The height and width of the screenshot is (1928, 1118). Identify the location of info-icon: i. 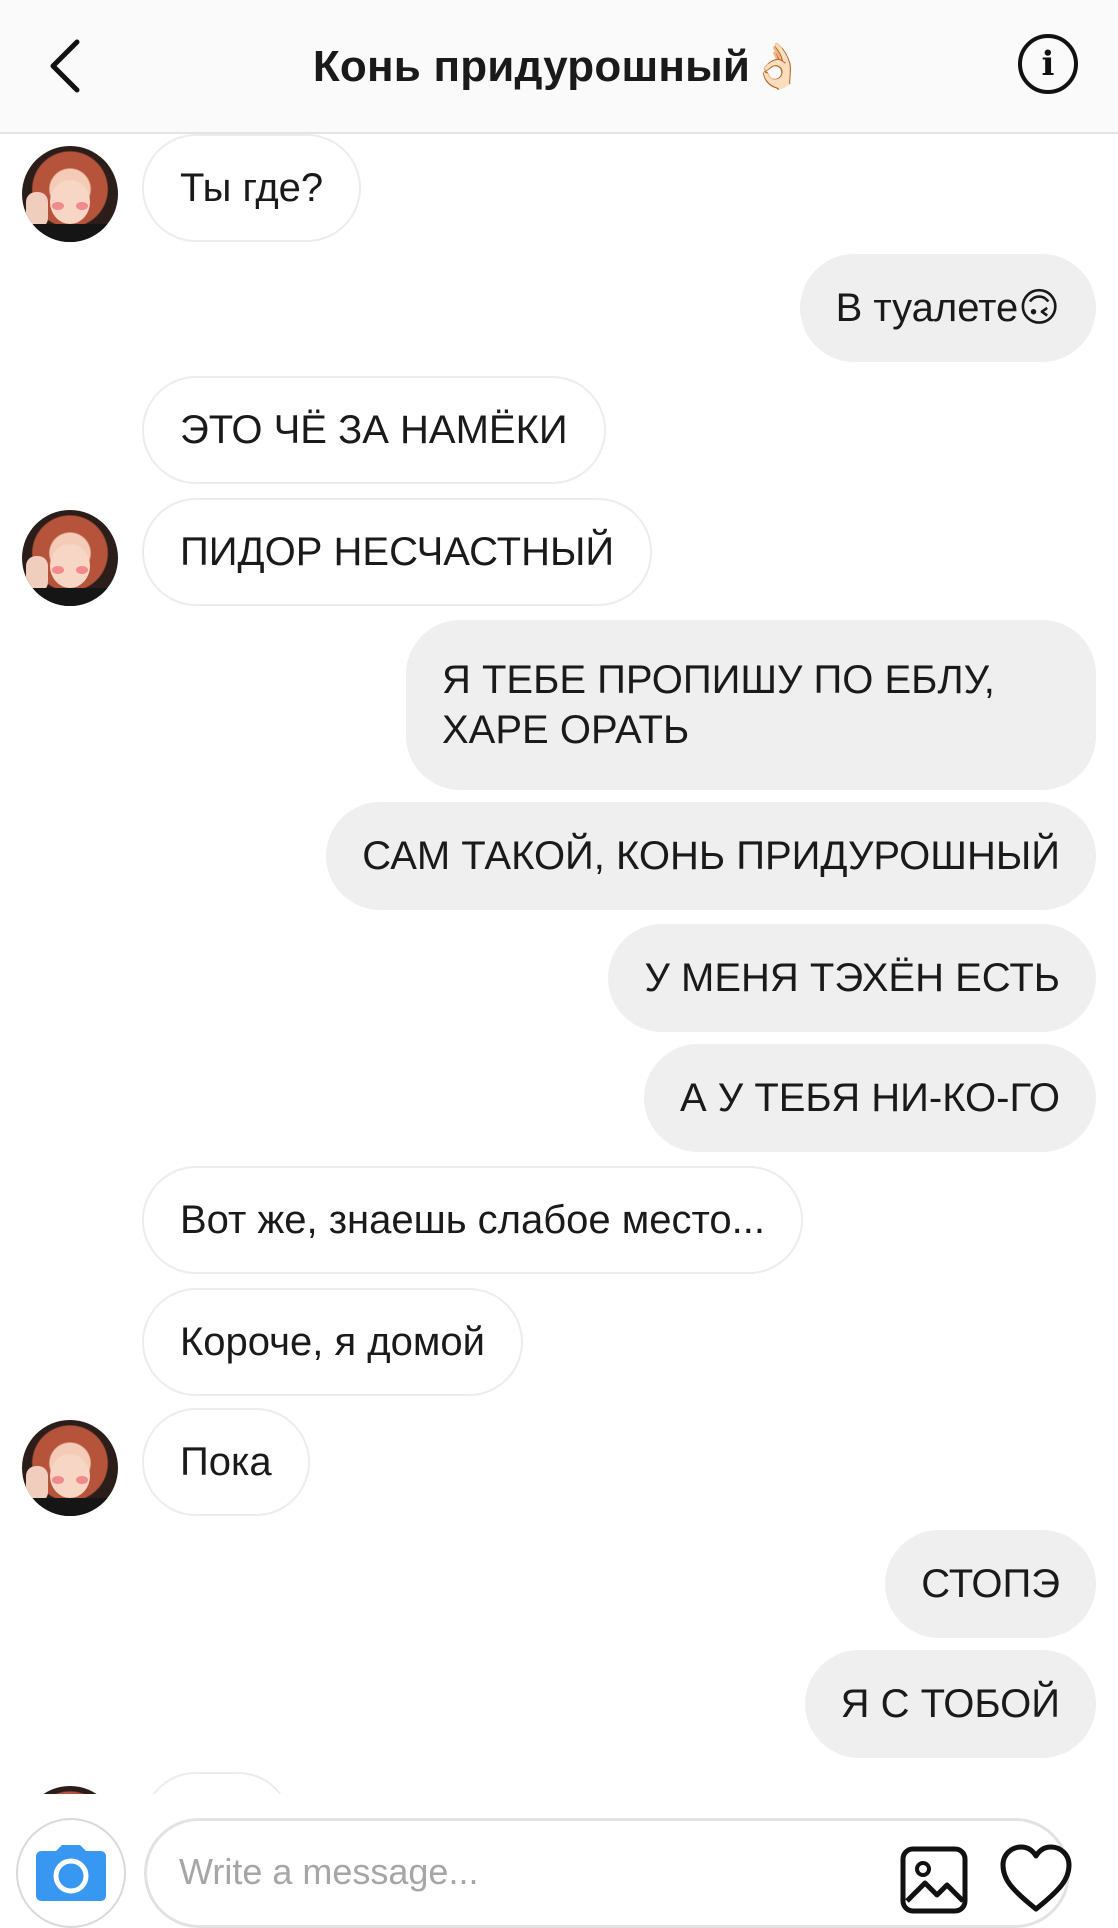
(1048, 64).